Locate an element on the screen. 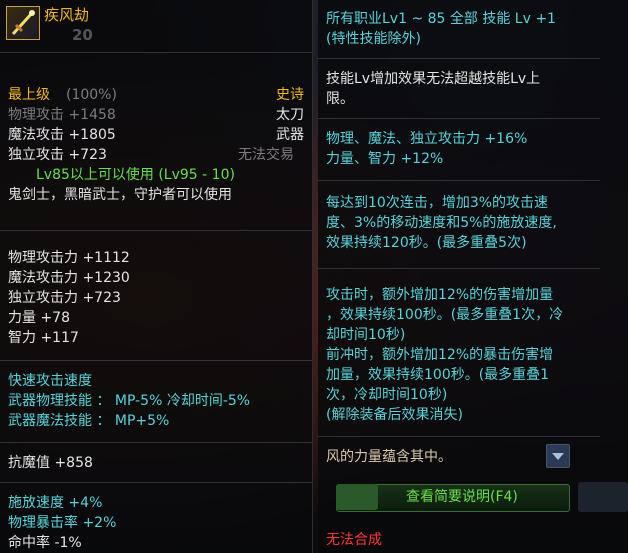 Image resolution: width=628 pixels, height=553 pixels. dropdown-icon is located at coordinates (558, 456).